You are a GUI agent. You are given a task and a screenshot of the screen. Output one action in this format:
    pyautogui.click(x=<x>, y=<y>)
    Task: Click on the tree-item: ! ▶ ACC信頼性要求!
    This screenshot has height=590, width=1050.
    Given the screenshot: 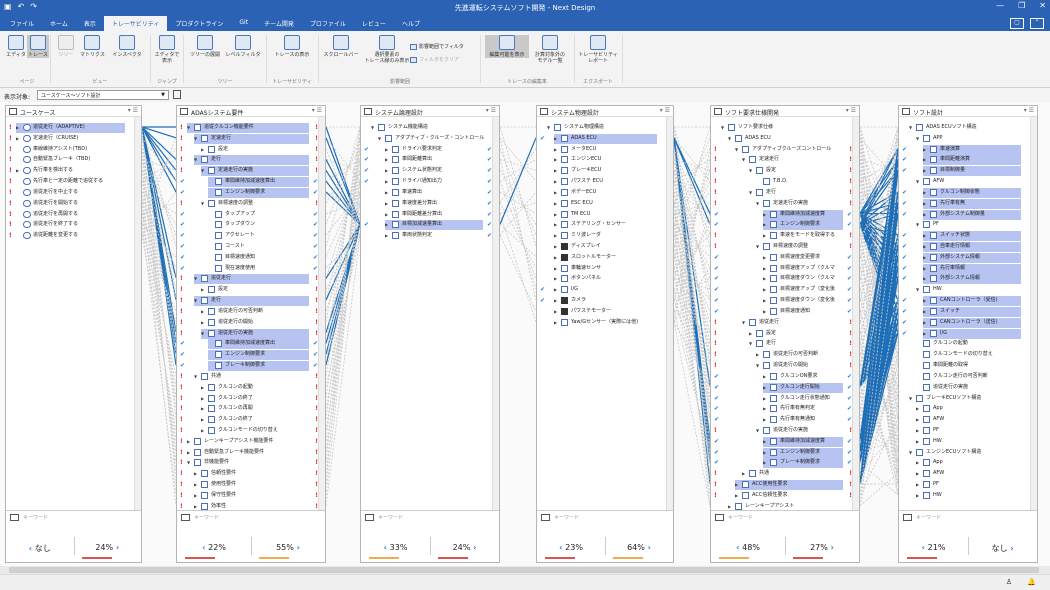 What is the action you would take?
    pyautogui.click(x=782, y=496)
    